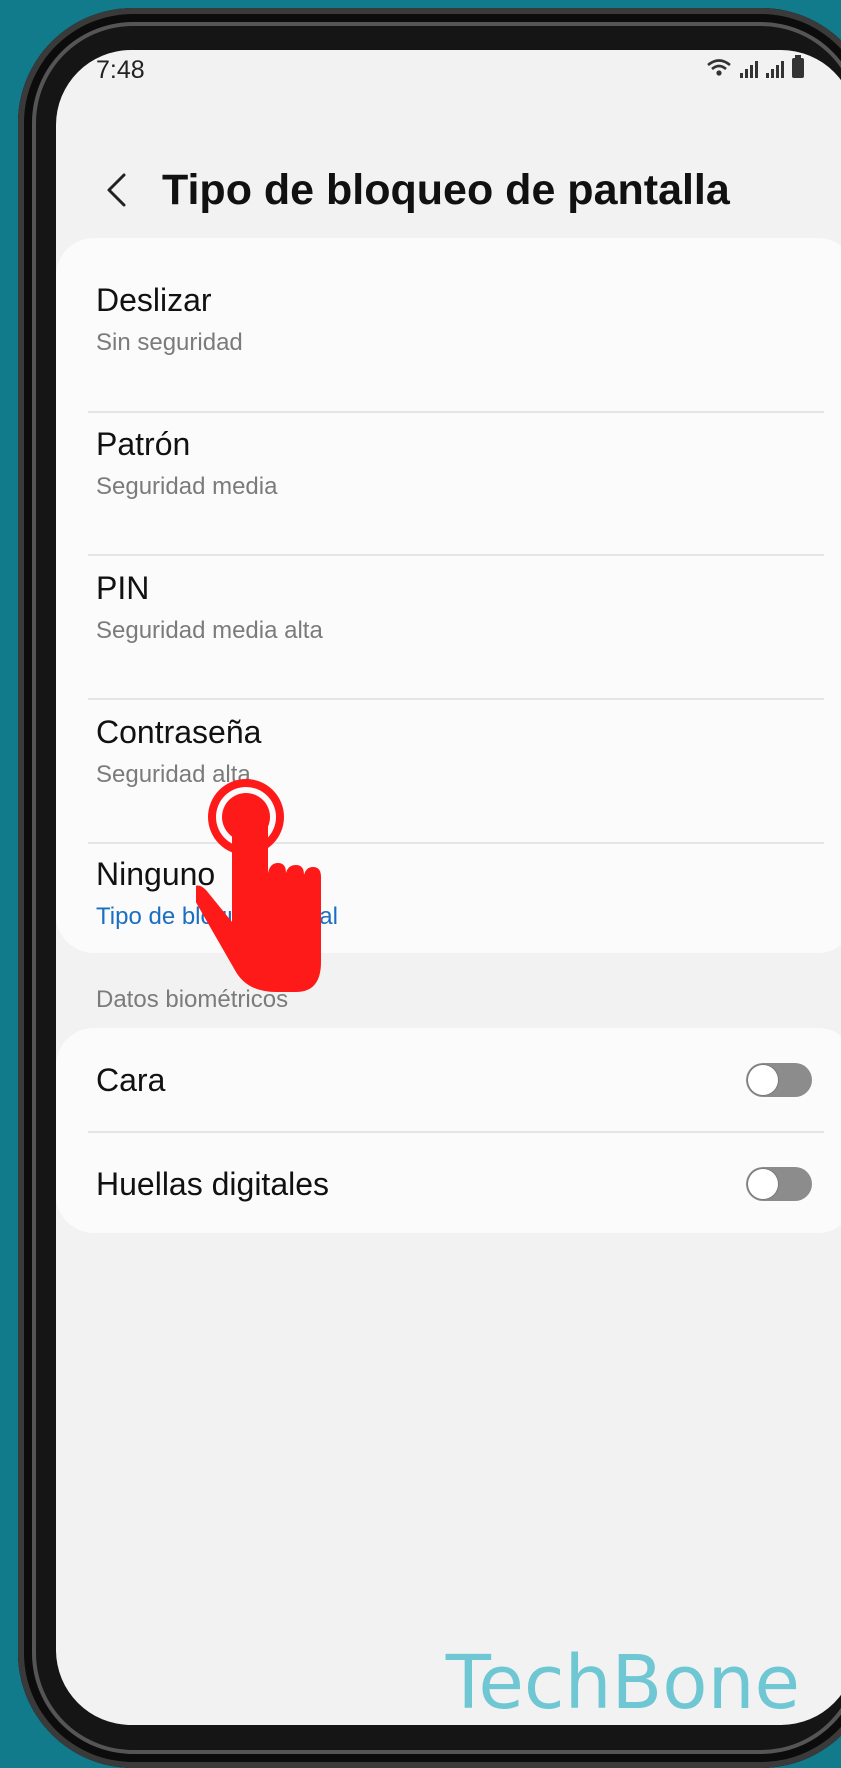 This screenshot has height=1768, width=841. What do you see at coordinates (154, 300) in the screenshot?
I see `lock-option-title: Deslizar` at bounding box center [154, 300].